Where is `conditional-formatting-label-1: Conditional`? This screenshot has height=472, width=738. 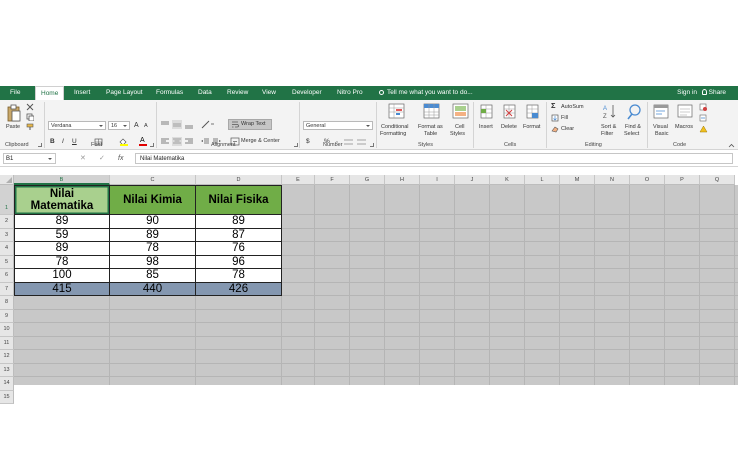
conditional-formatting-label-1: Conditional is located at coordinates (395, 127).